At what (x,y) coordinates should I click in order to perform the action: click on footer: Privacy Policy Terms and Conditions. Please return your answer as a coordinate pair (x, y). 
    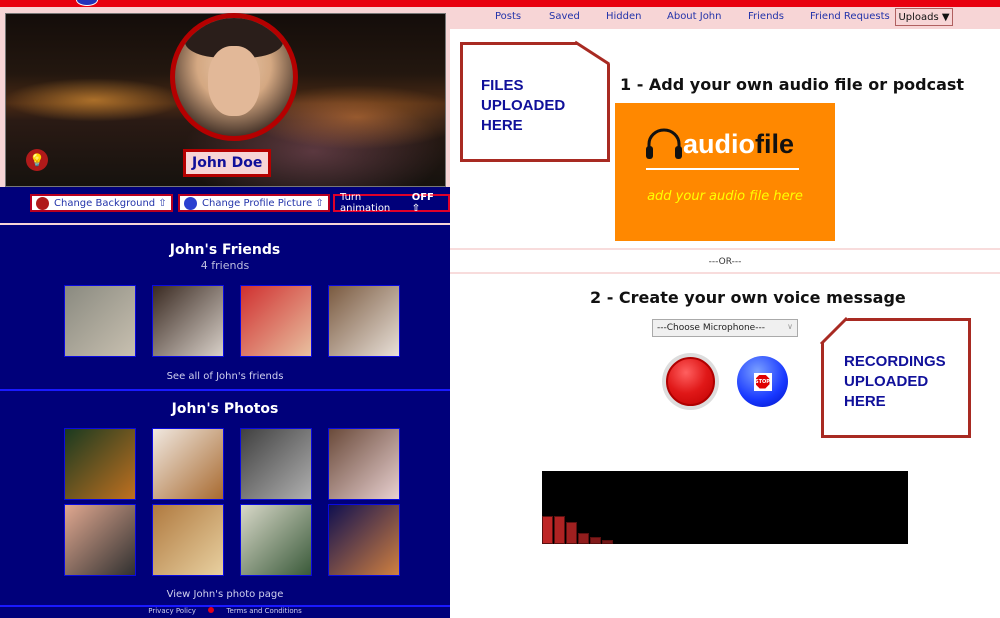
    Looking at the image, I should click on (225, 612).